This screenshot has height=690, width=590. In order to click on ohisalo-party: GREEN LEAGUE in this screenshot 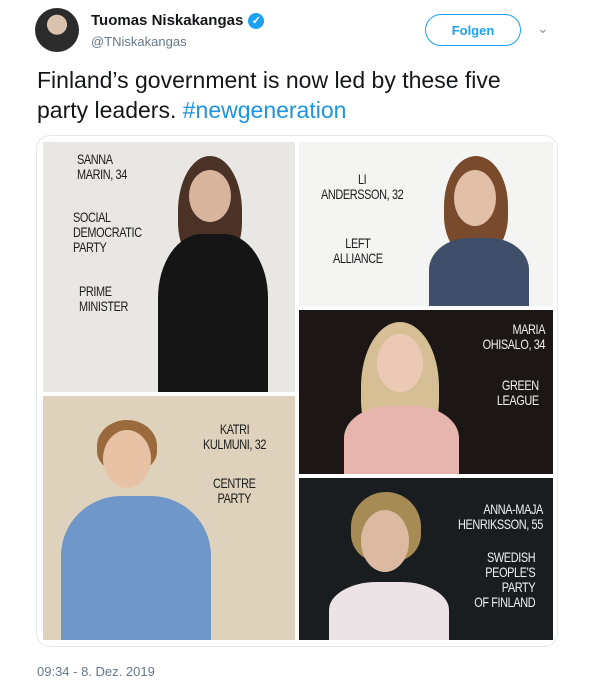, I will do `click(518, 392)`.